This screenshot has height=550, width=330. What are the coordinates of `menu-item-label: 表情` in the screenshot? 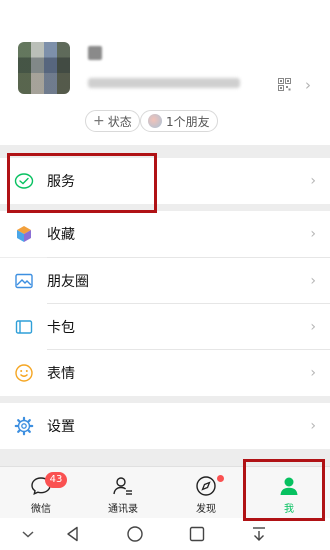 It's located at (61, 374).